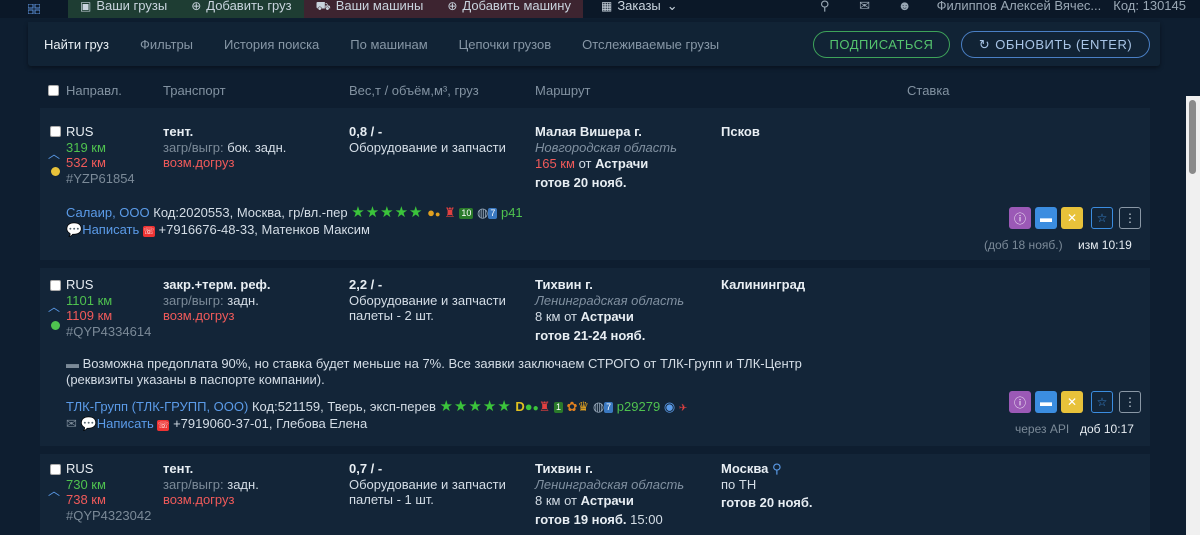  I want to click on nav-add-cargo: ⊕ Добавить груз, so click(241, 9).